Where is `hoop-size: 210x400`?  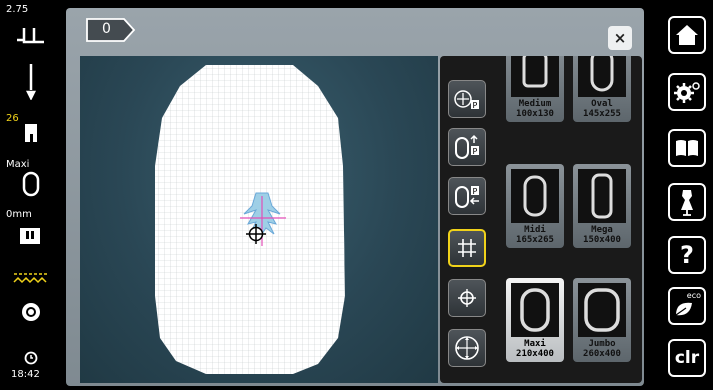
hoop-size: 210x400 is located at coordinates (535, 354).